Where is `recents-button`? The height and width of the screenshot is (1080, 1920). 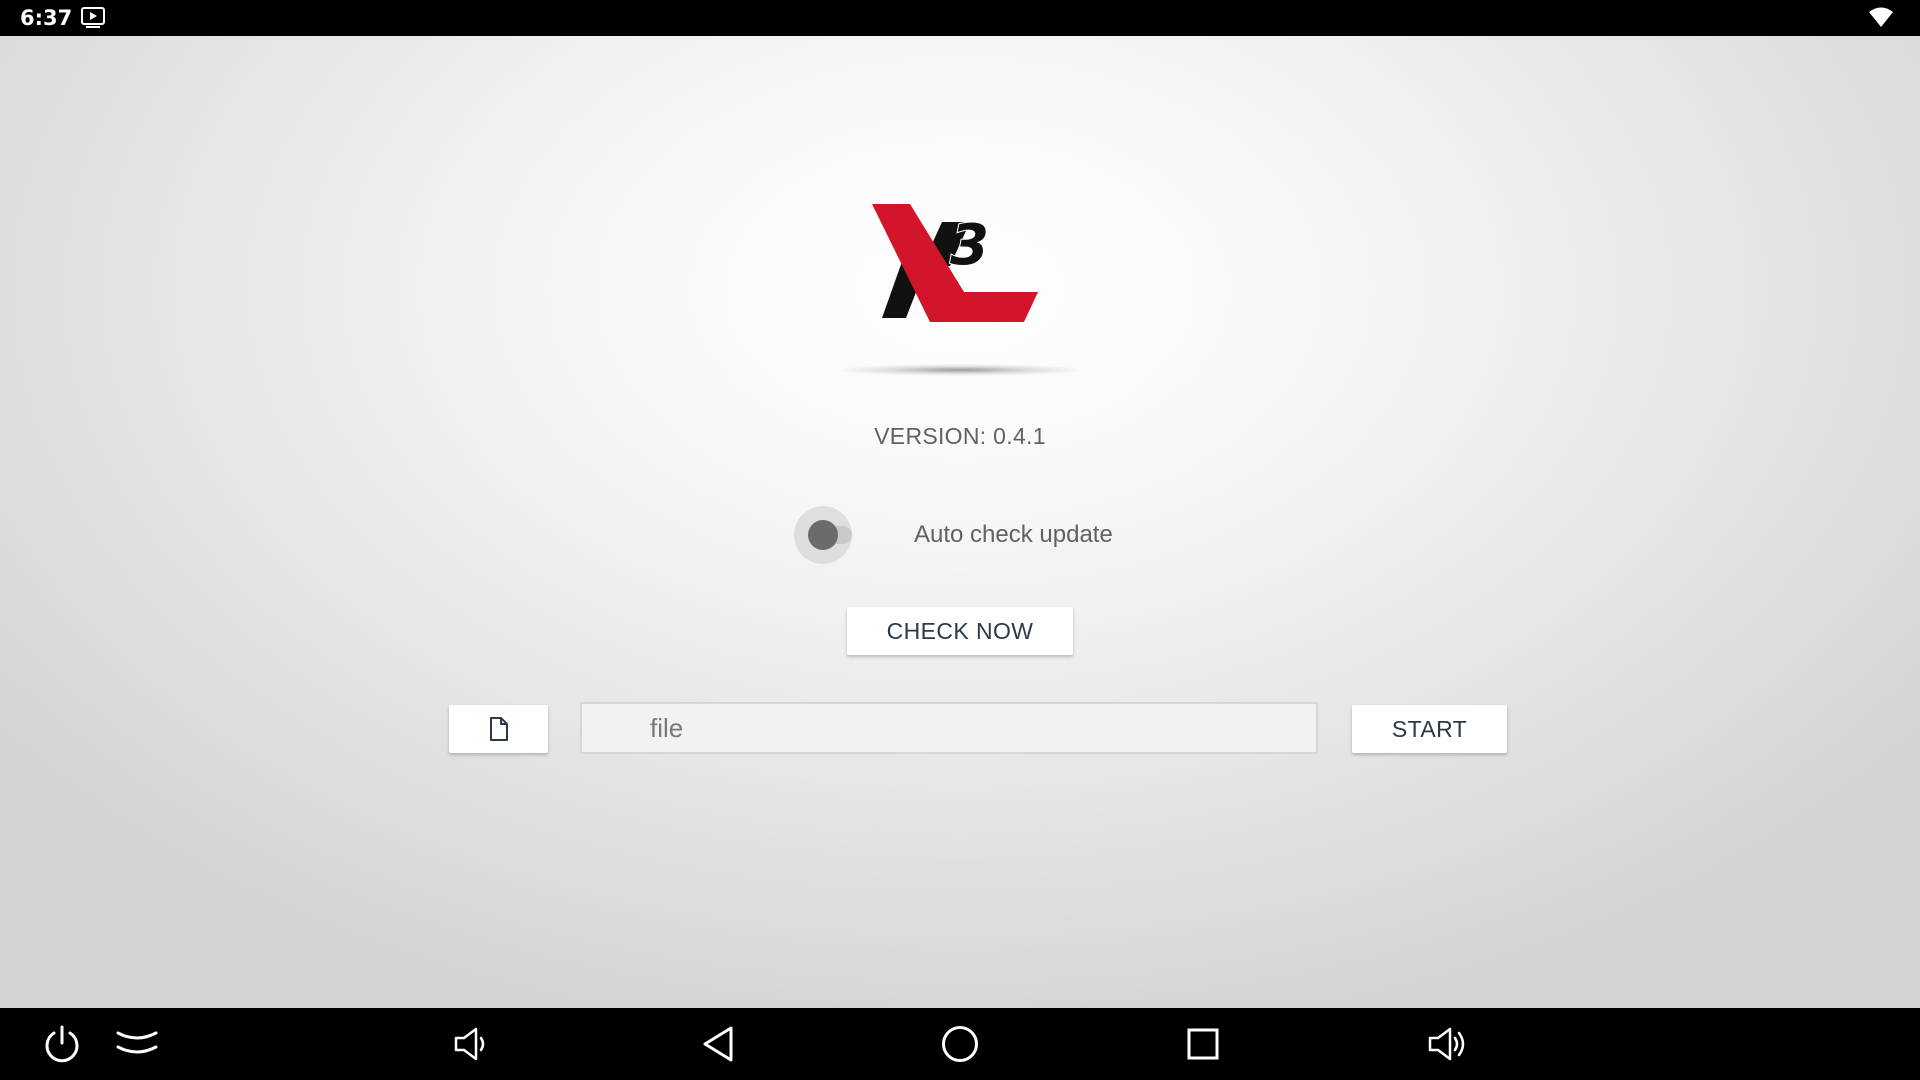
recents-button is located at coordinates (1203, 1044).